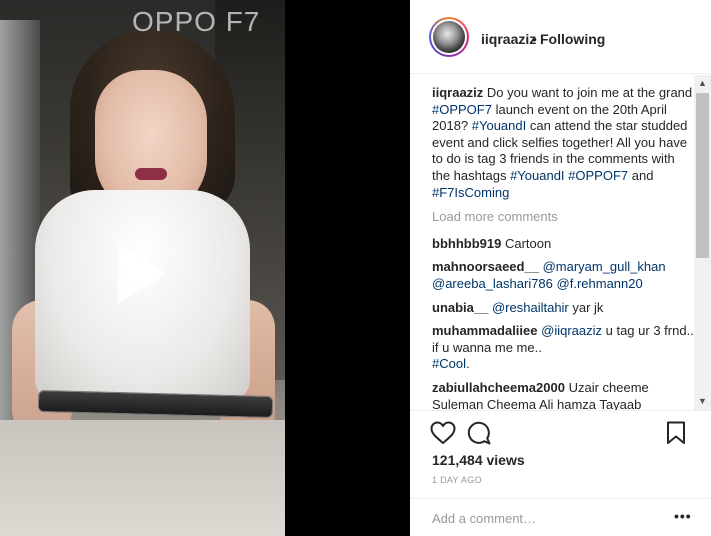 The width and height of the screenshot is (711, 536). I want to click on comment-username: muhammadaliiee, so click(485, 330).